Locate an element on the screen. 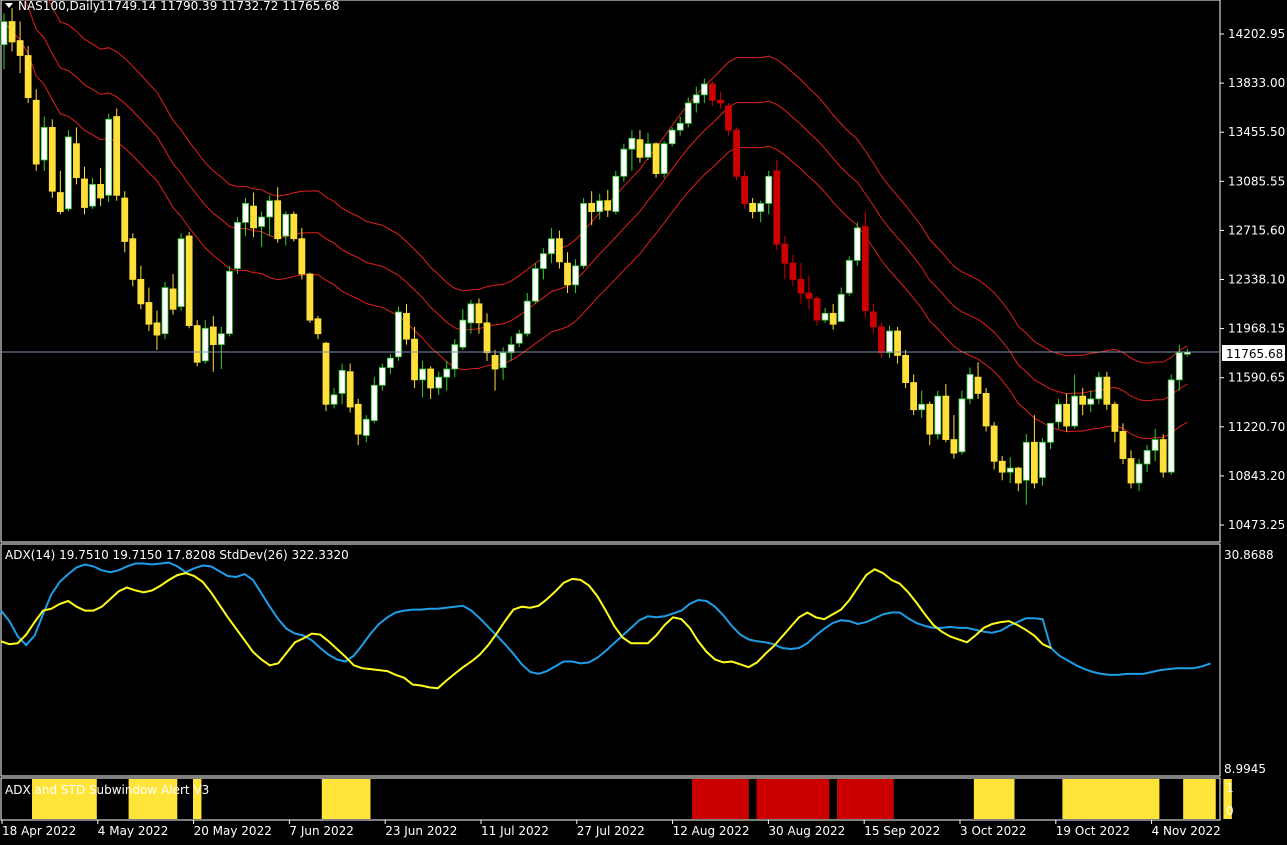 This screenshot has height=845, width=1287. chevron-down-icon is located at coordinates (9, 5).